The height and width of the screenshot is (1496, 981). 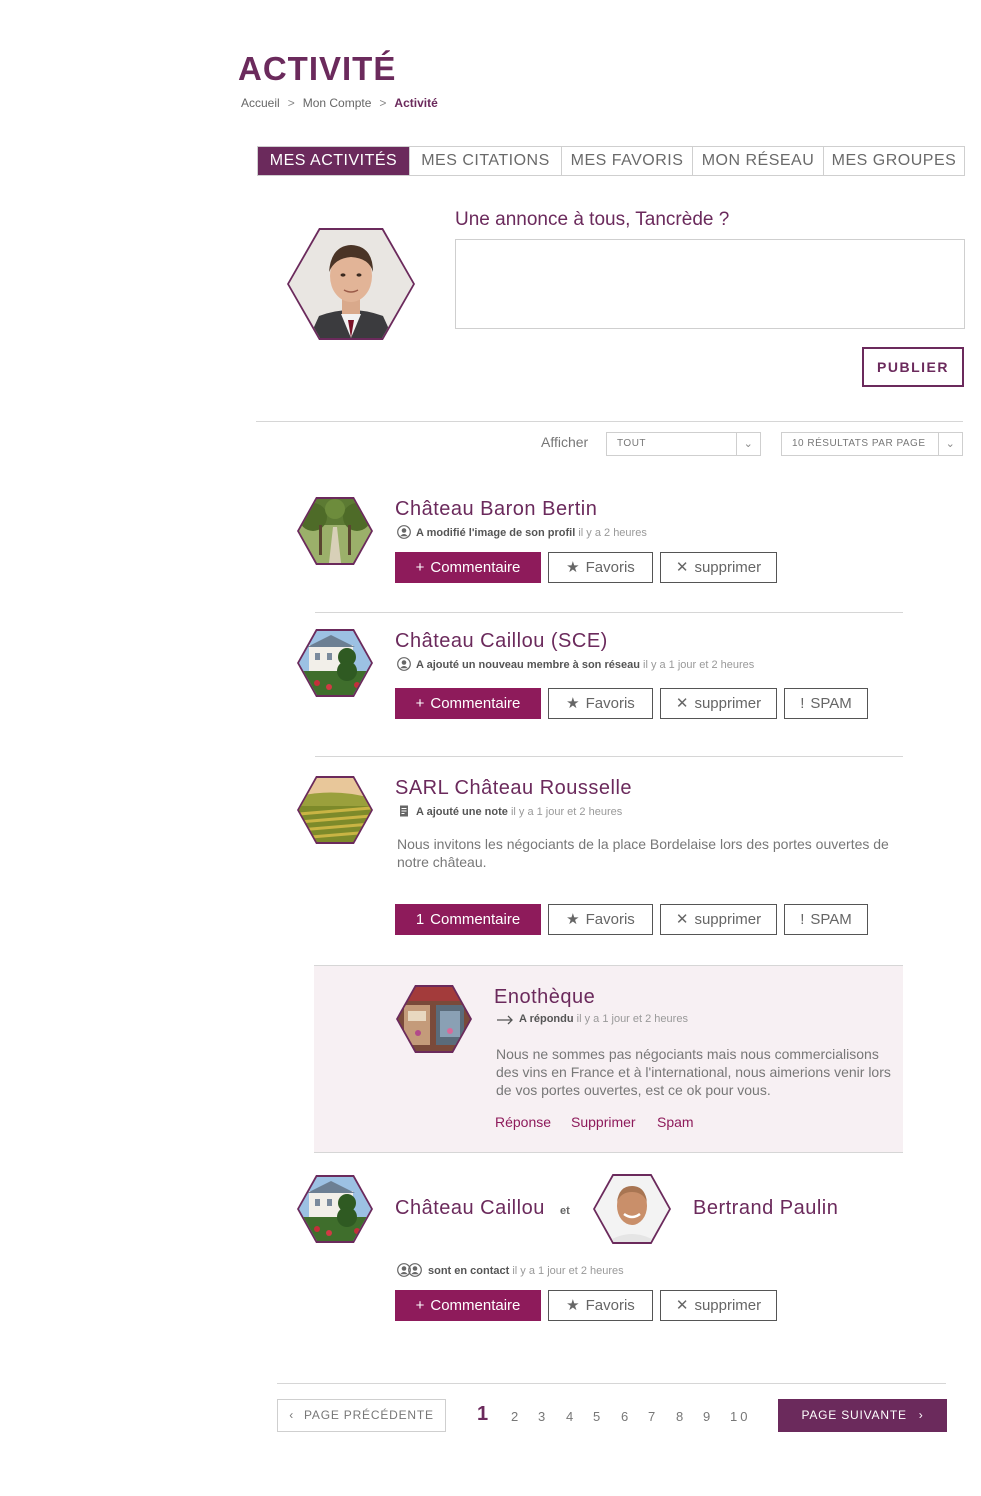 What do you see at coordinates (470, 1208) in the screenshot?
I see `contact-name-a: Château Caillou` at bounding box center [470, 1208].